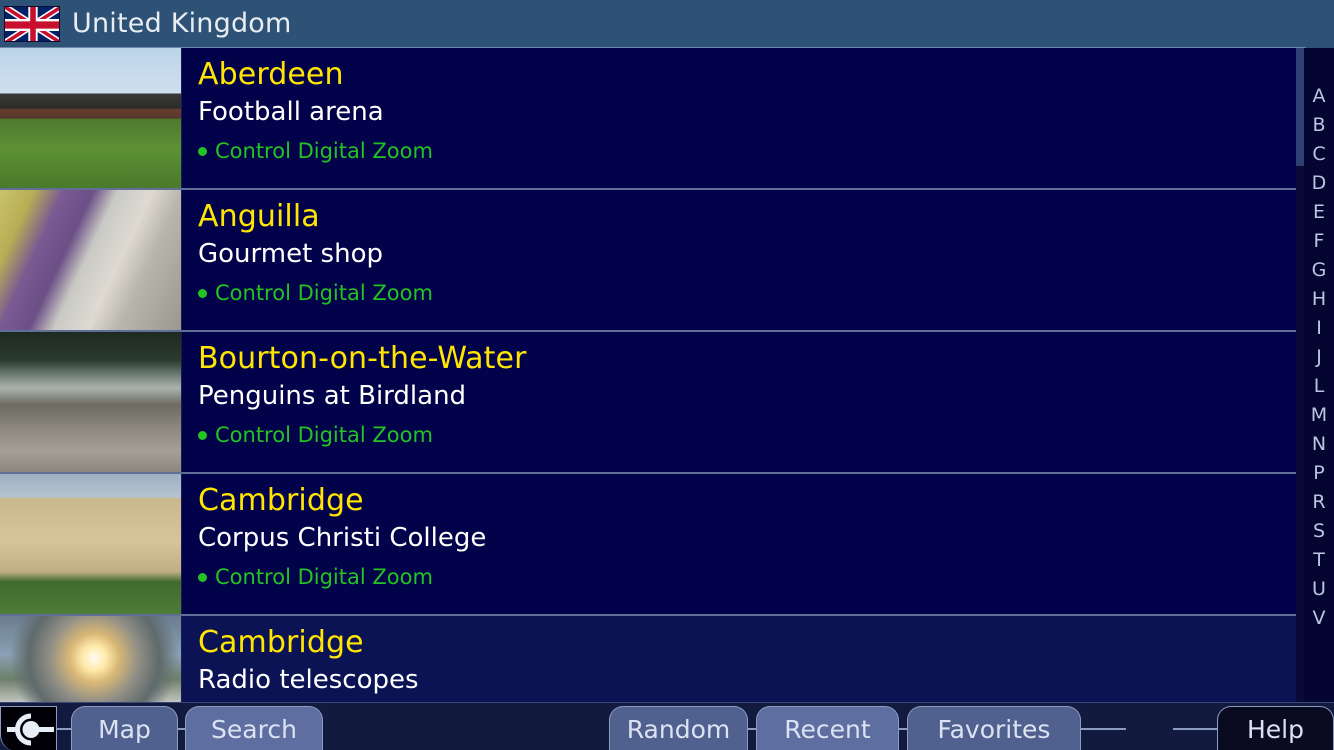 The height and width of the screenshot is (750, 1334). What do you see at coordinates (1319, 154) in the screenshot?
I see `alpha-index-C: C` at bounding box center [1319, 154].